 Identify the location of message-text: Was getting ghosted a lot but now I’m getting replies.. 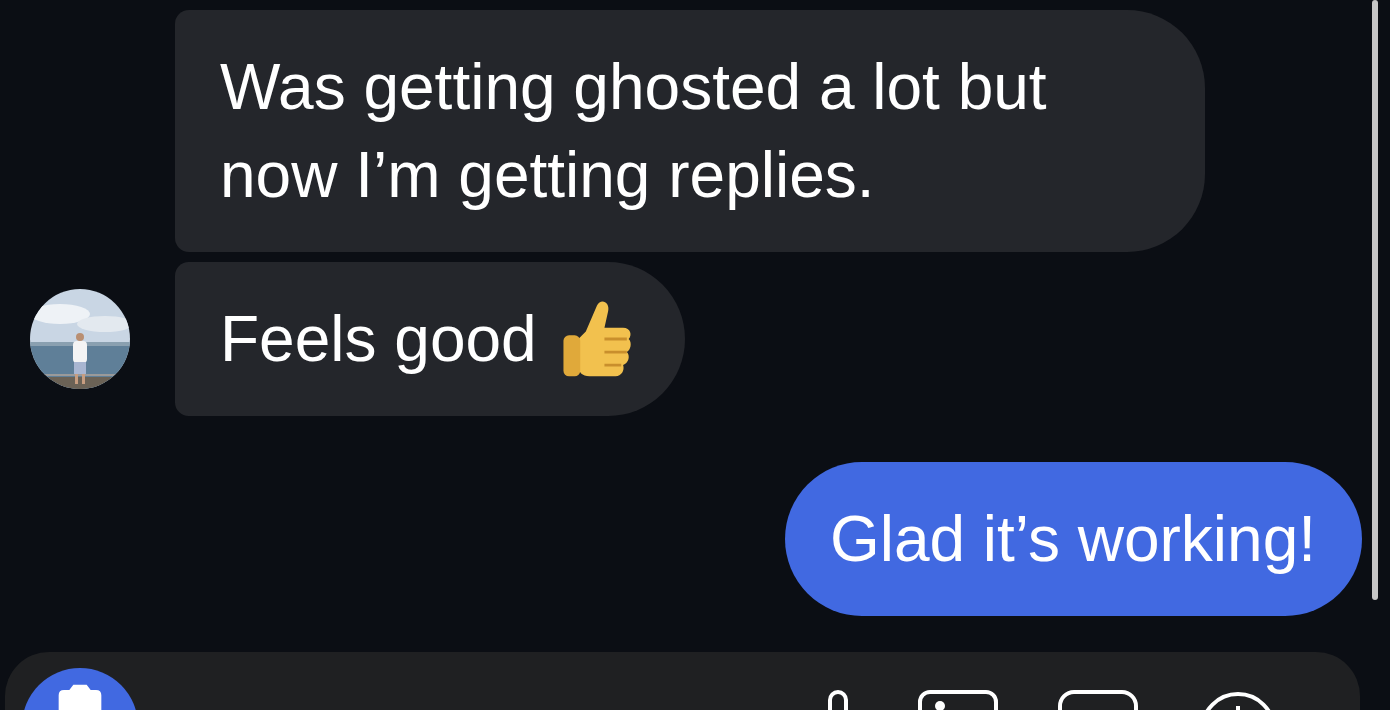
(634, 131).